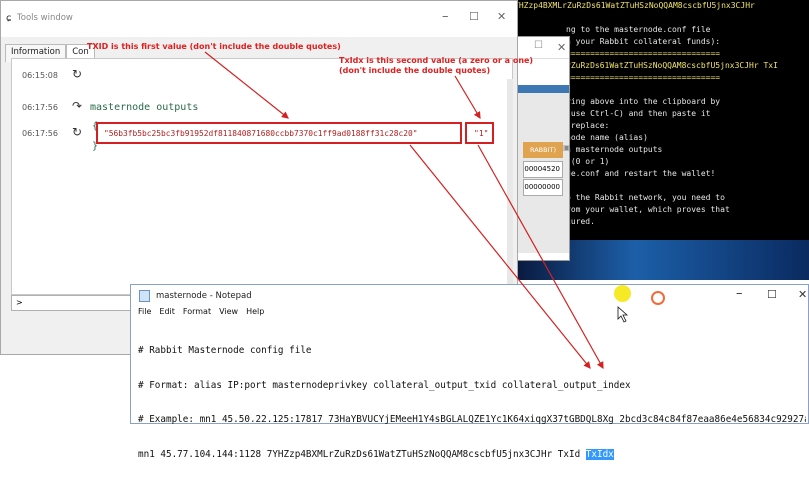 Image resolution: width=809 pixels, height=483 pixels. What do you see at coordinates (246, 85) in the screenshot?
I see `txid-arrow` at bounding box center [246, 85].